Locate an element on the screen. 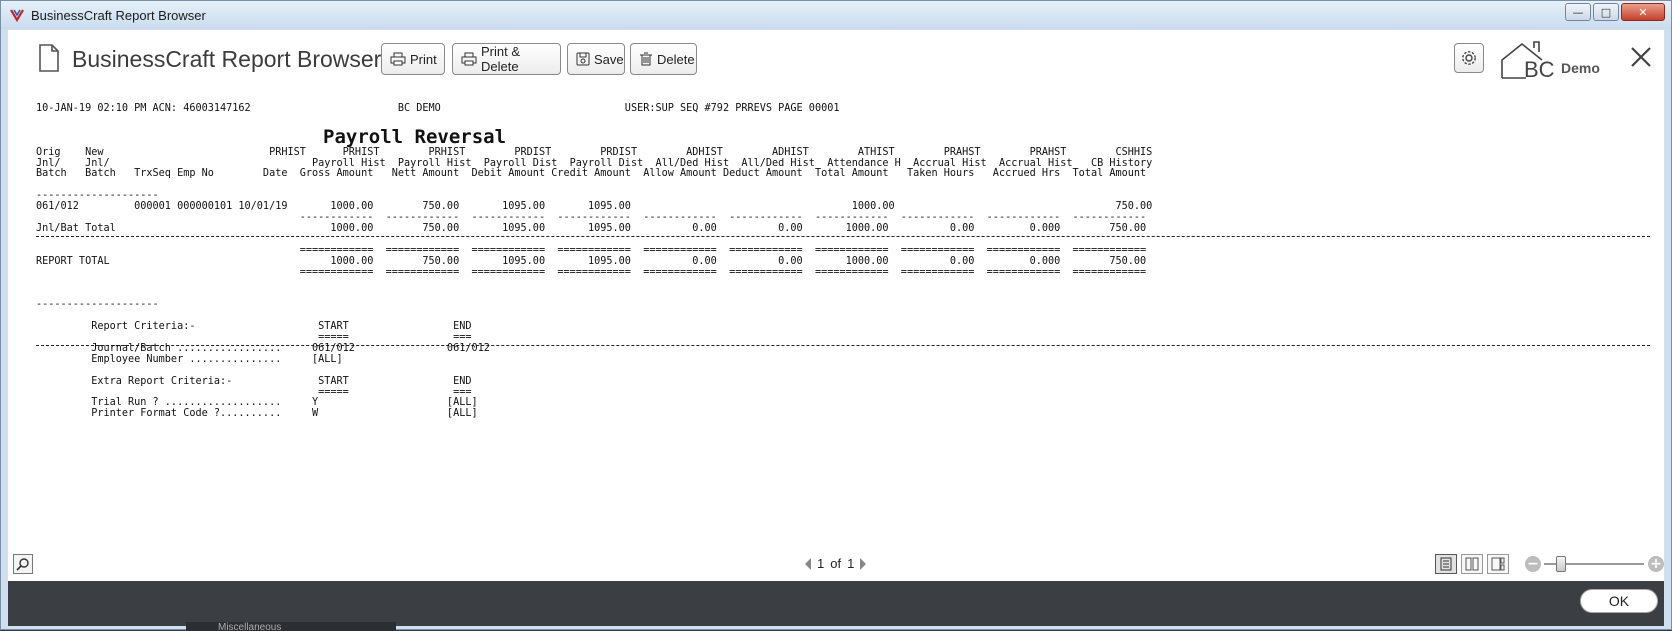 The image size is (1672, 631). magnifier-icon is located at coordinates (22, 564).